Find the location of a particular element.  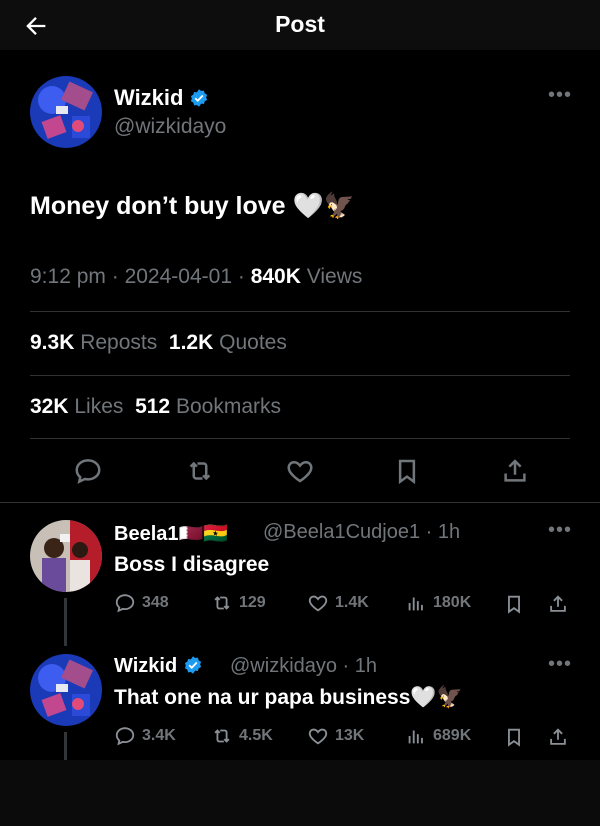

likes-bookmarks-row: 32K Likes 512 Bookmarks is located at coordinates (155, 407).